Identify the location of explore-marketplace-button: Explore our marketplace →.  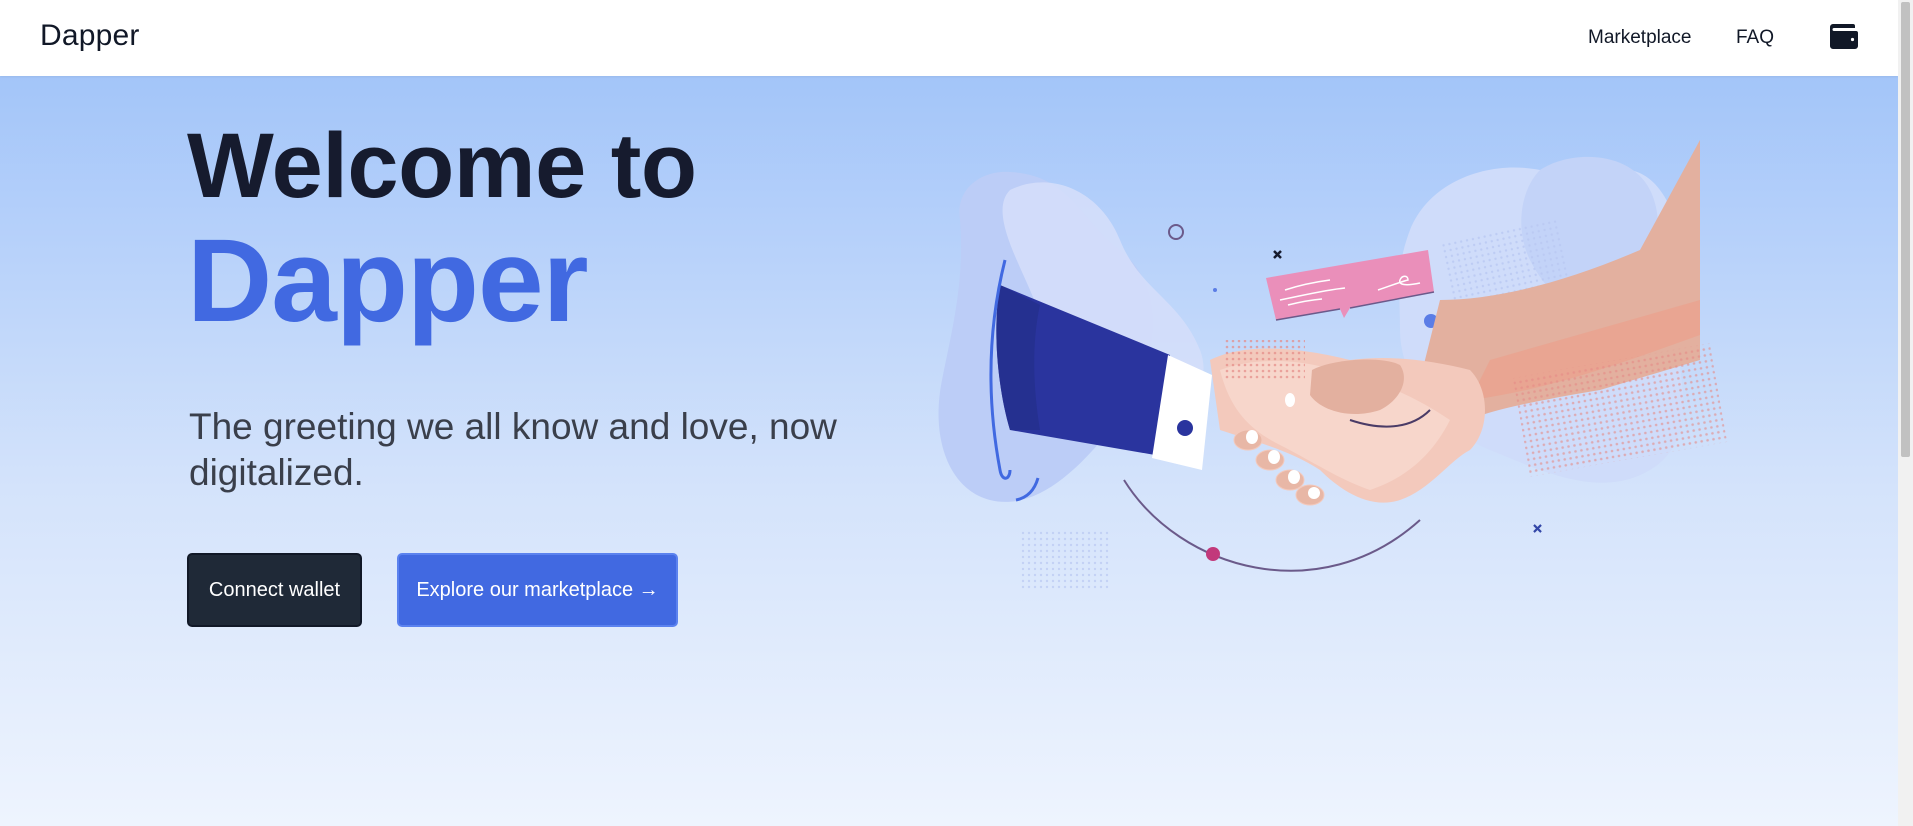
(537, 590).